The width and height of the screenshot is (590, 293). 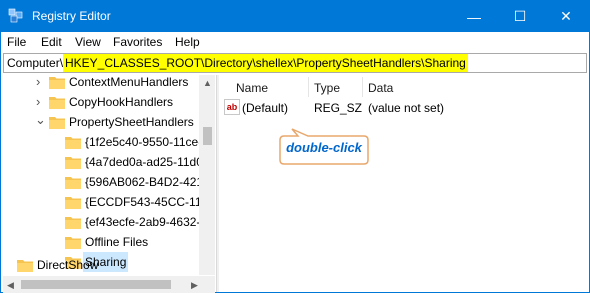 I want to click on tree-item-guid-1f2e5c40: {1f2e5c40-9550-11ce-, so click(x=103, y=142).